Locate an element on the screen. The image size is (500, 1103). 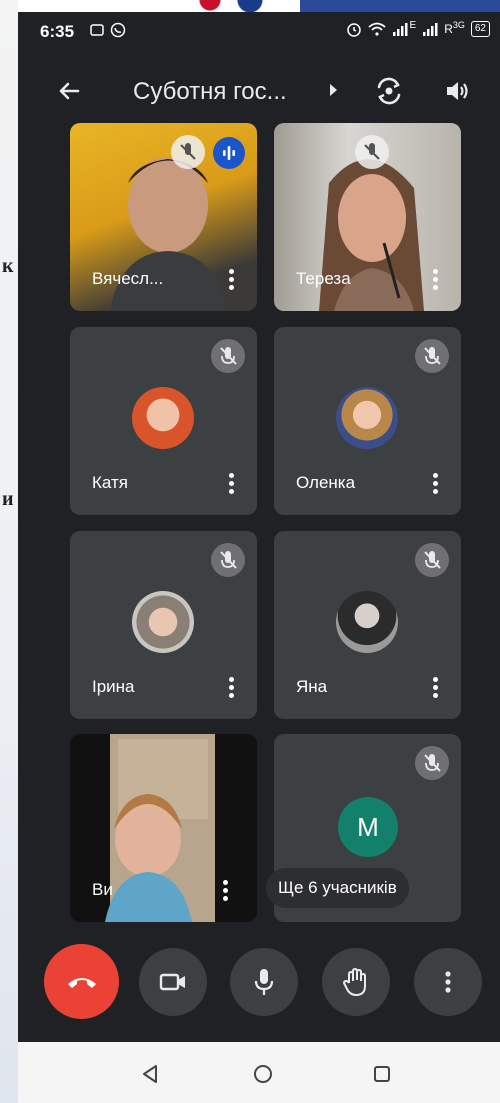
battery-icon: 62 is located at coordinates (480, 29).